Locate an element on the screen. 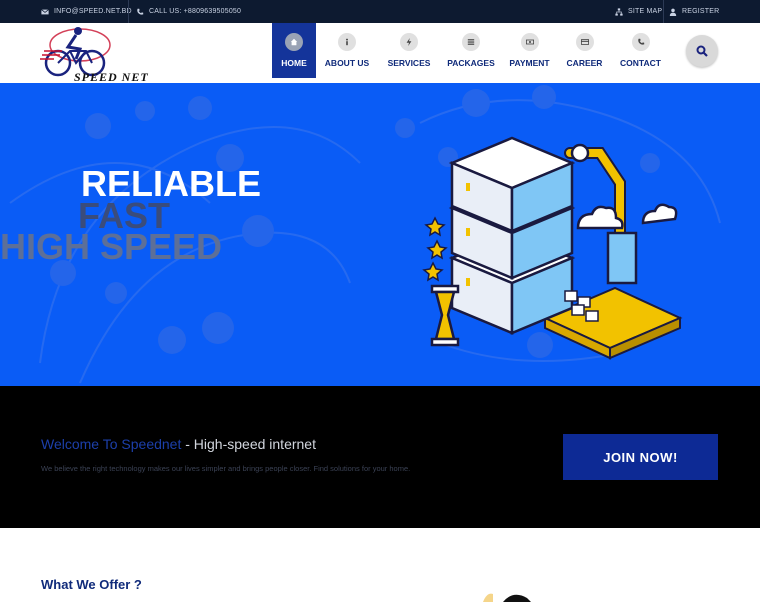 The height and width of the screenshot is (602, 760). welcome-title-rest: - High-speed internet is located at coordinates (248, 444).